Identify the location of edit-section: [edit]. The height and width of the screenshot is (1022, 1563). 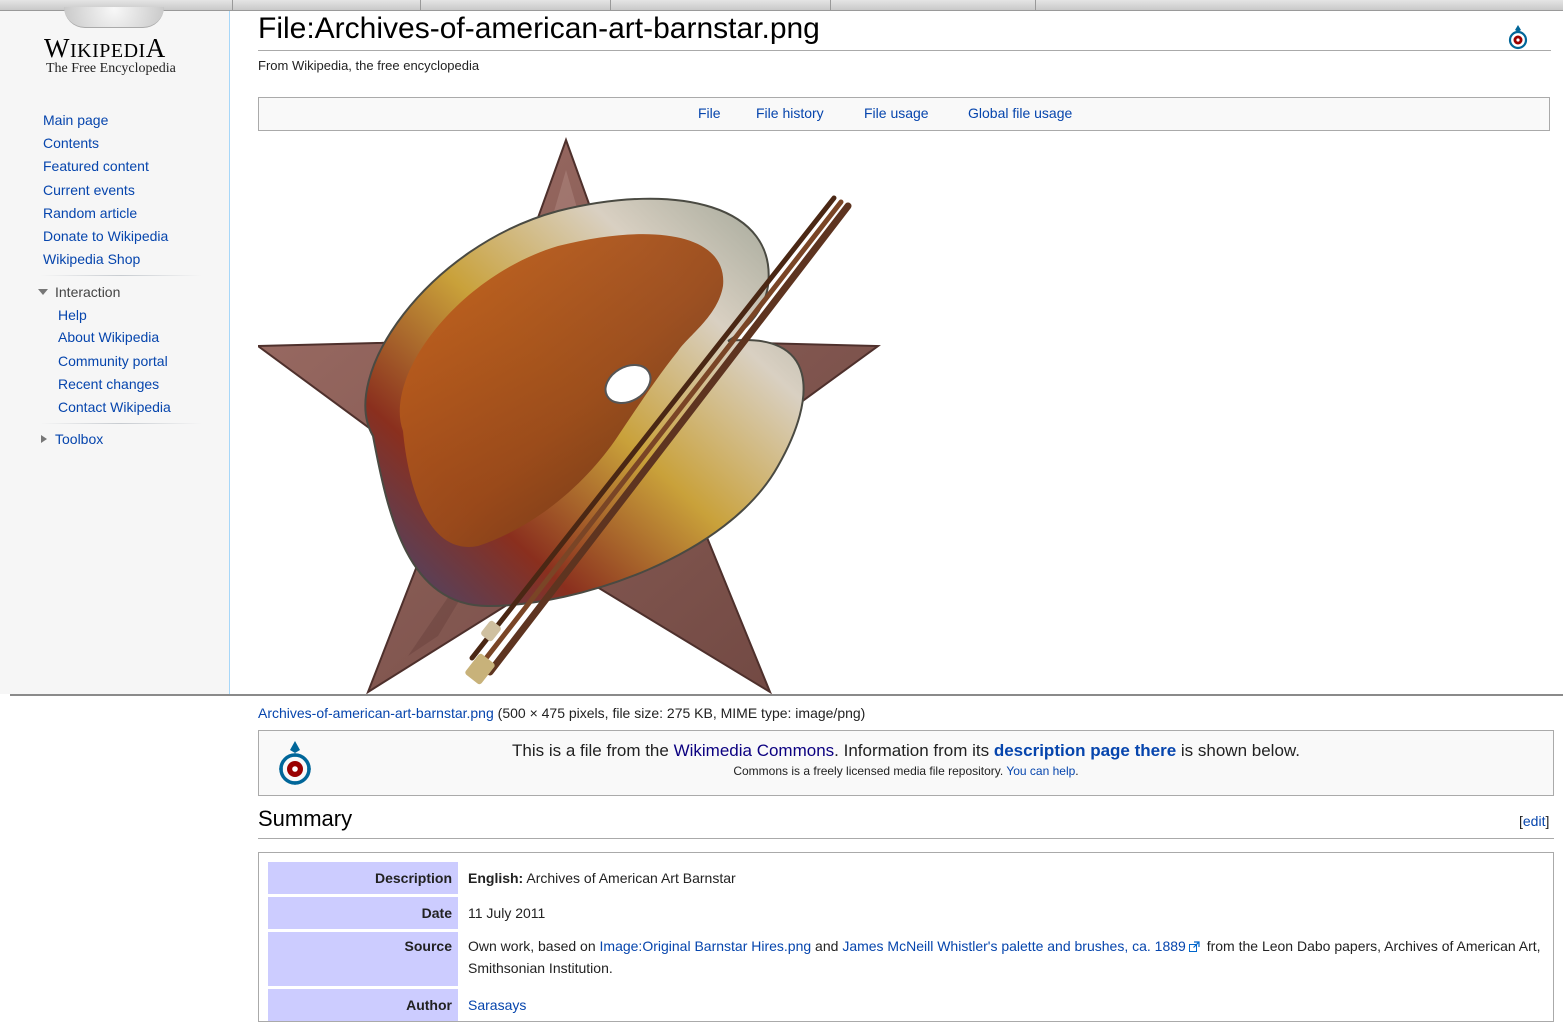
(1534, 821).